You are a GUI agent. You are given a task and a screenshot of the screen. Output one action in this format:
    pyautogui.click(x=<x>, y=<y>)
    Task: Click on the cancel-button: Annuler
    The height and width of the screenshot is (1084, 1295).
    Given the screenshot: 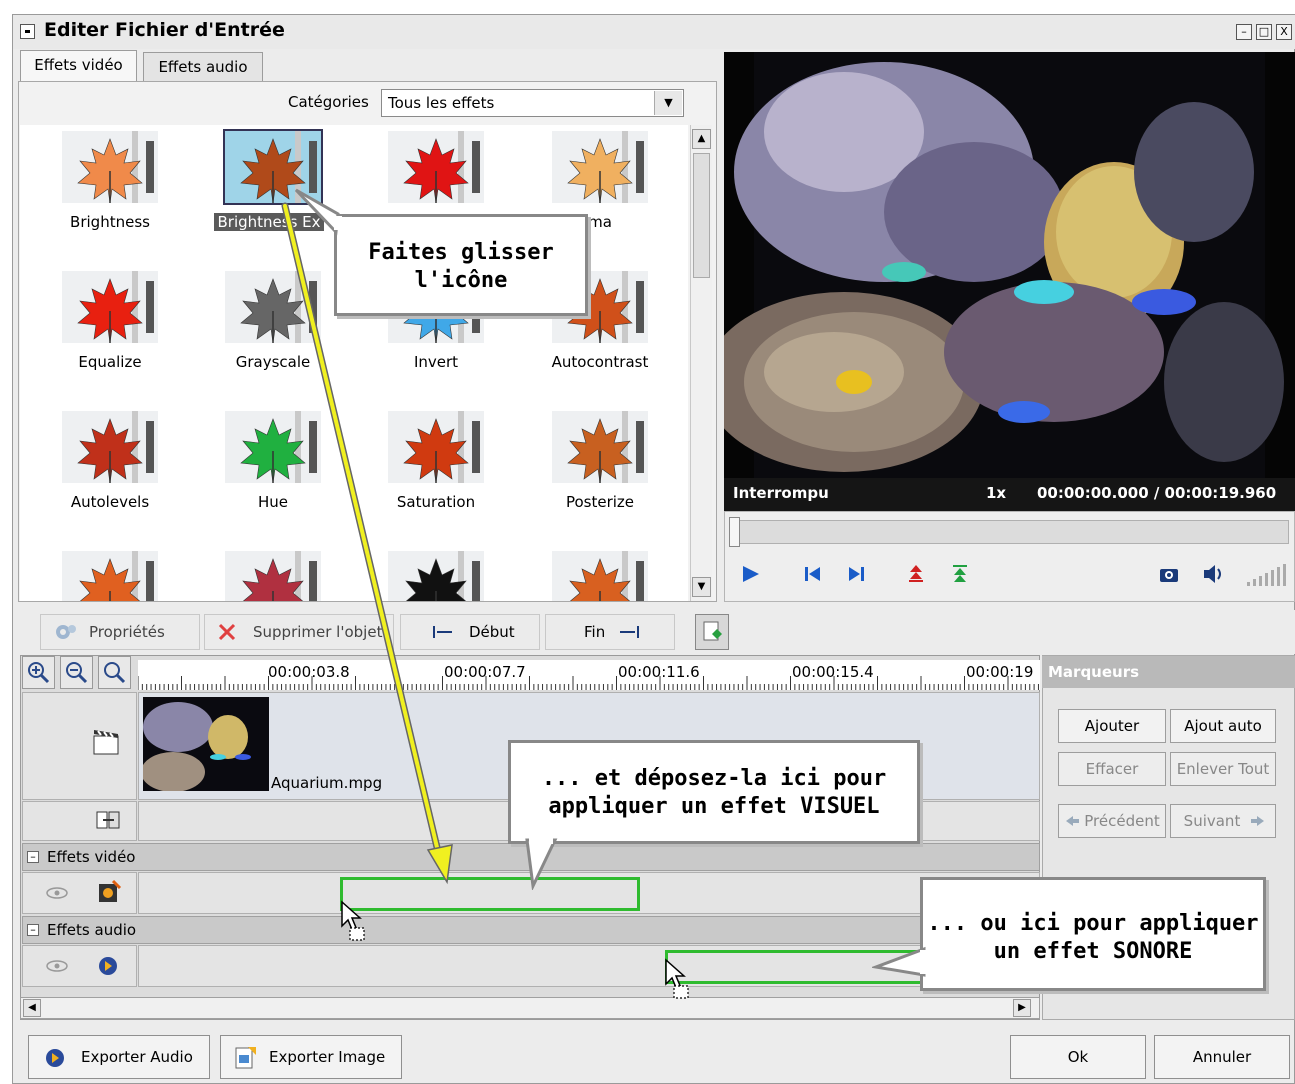 What is the action you would take?
    pyautogui.click(x=1222, y=1057)
    